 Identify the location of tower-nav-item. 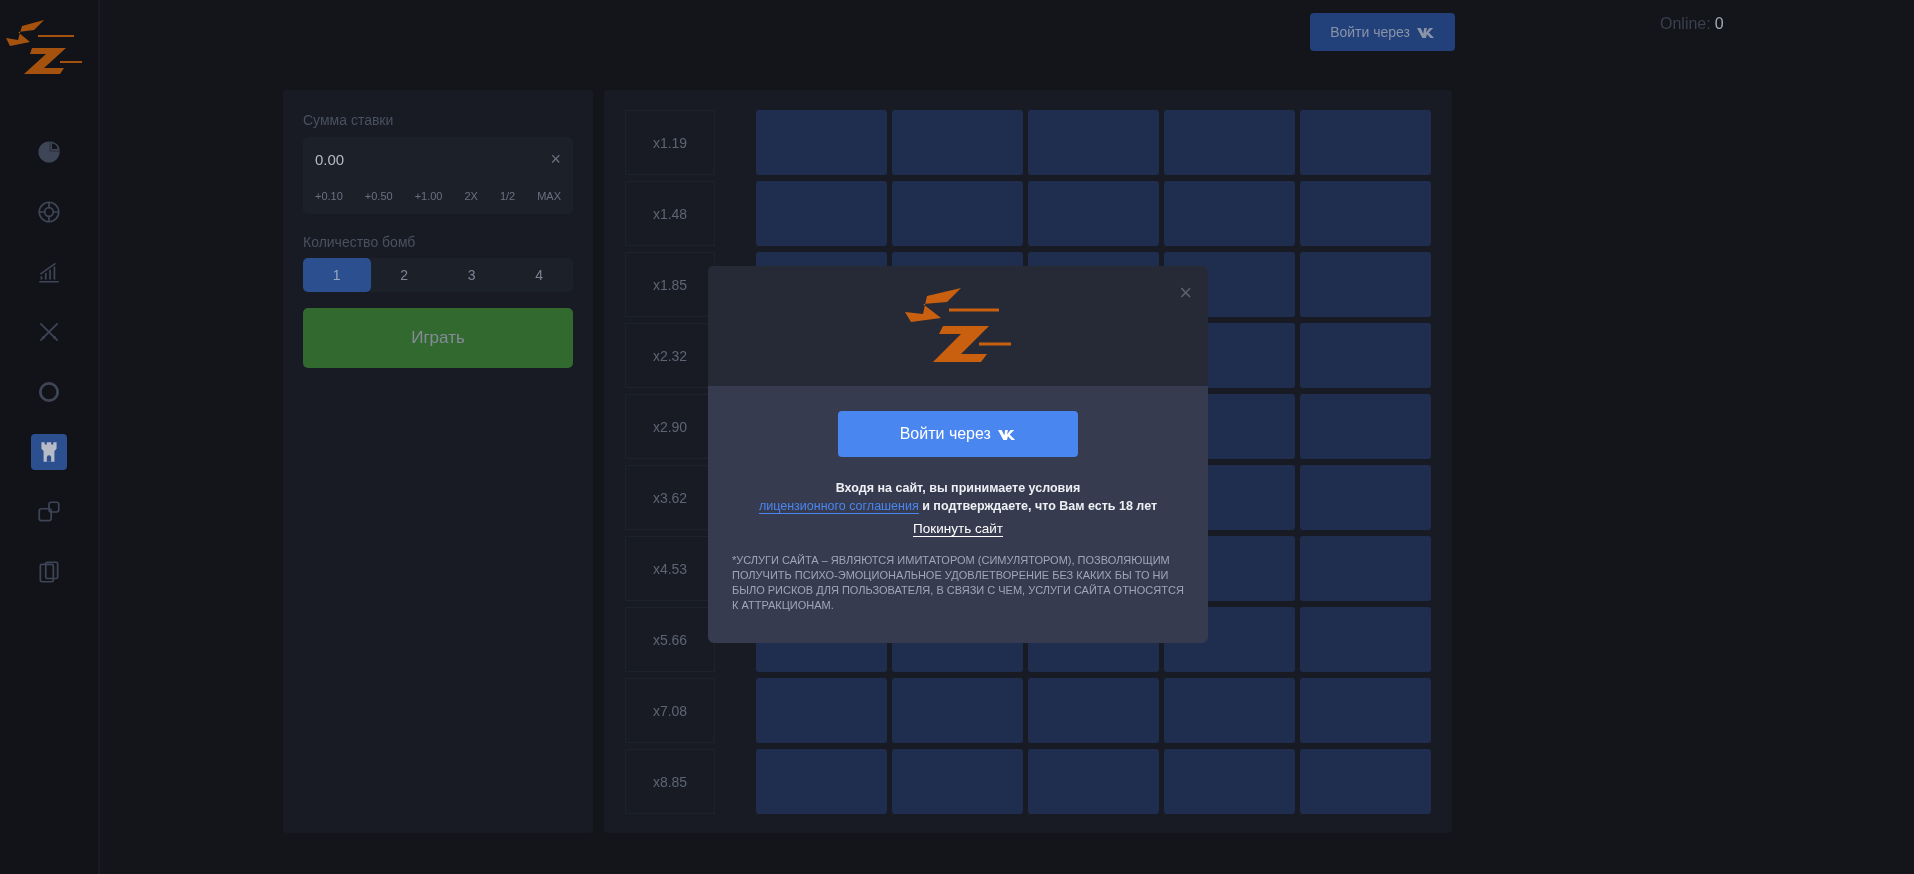
(49, 452).